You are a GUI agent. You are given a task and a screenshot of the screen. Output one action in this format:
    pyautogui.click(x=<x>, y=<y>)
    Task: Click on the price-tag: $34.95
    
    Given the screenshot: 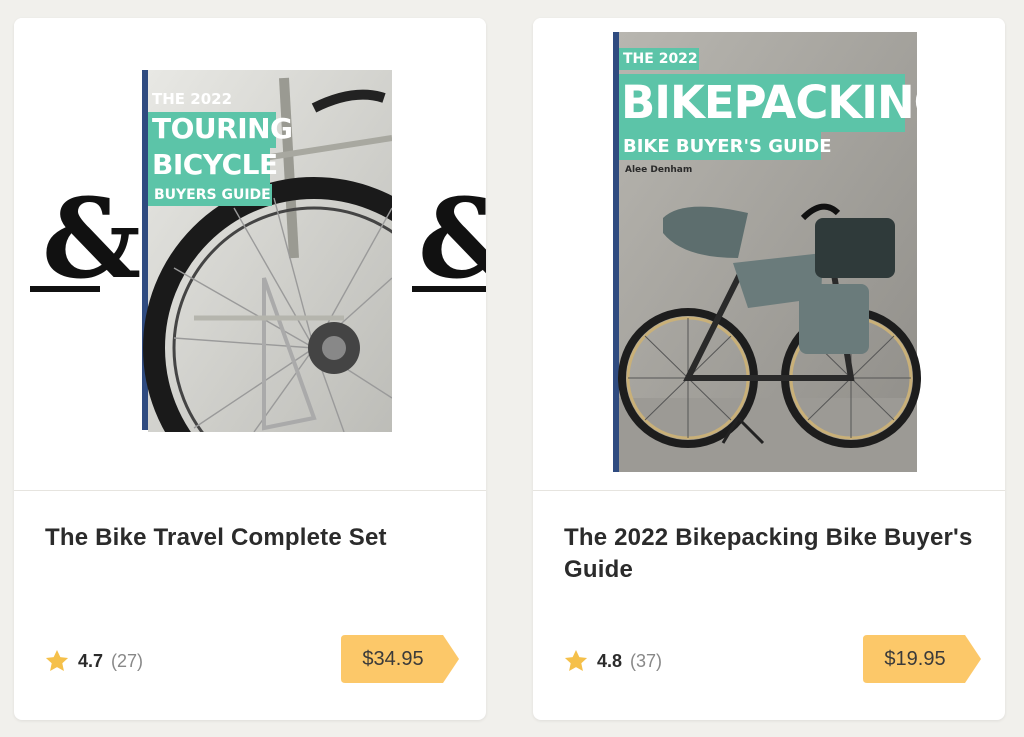 What is the action you would take?
    pyautogui.click(x=400, y=659)
    